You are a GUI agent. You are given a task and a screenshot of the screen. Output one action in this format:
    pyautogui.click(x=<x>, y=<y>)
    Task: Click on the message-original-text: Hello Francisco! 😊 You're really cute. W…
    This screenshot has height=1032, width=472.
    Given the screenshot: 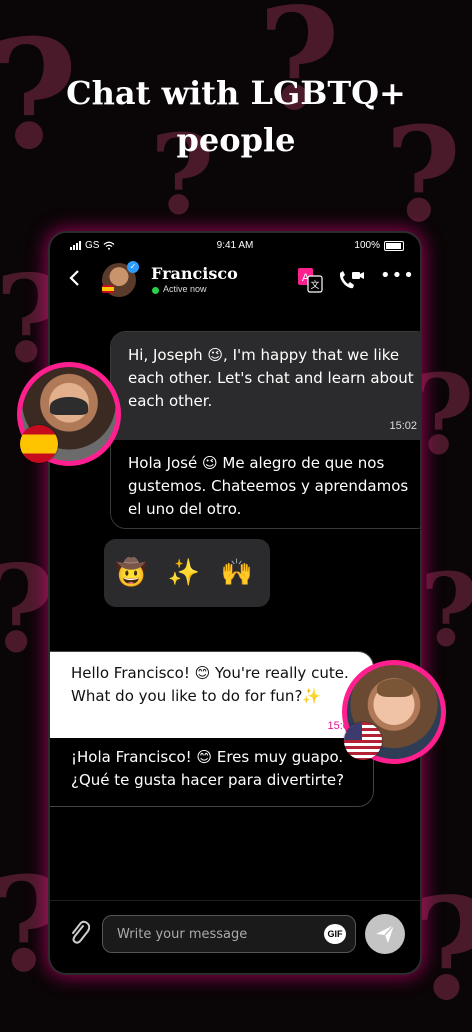 What is the action you would take?
    pyautogui.click(x=210, y=684)
    